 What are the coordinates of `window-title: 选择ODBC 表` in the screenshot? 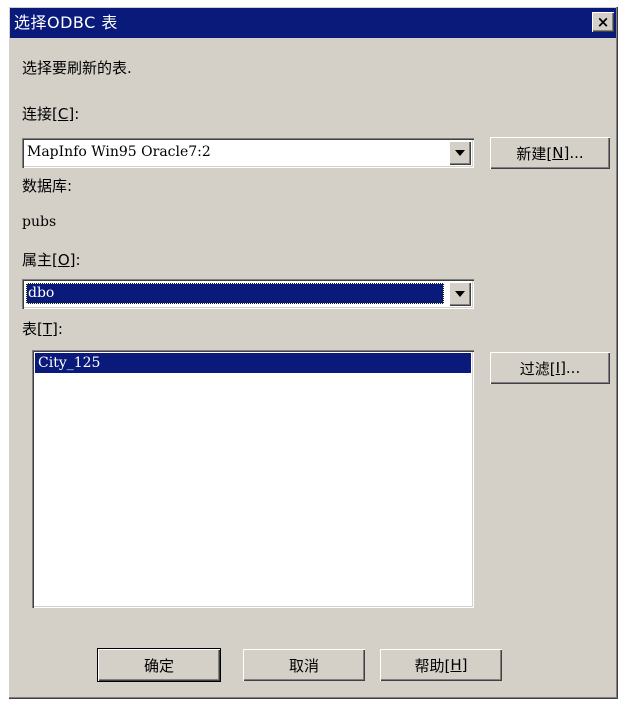 It's located at (66, 22).